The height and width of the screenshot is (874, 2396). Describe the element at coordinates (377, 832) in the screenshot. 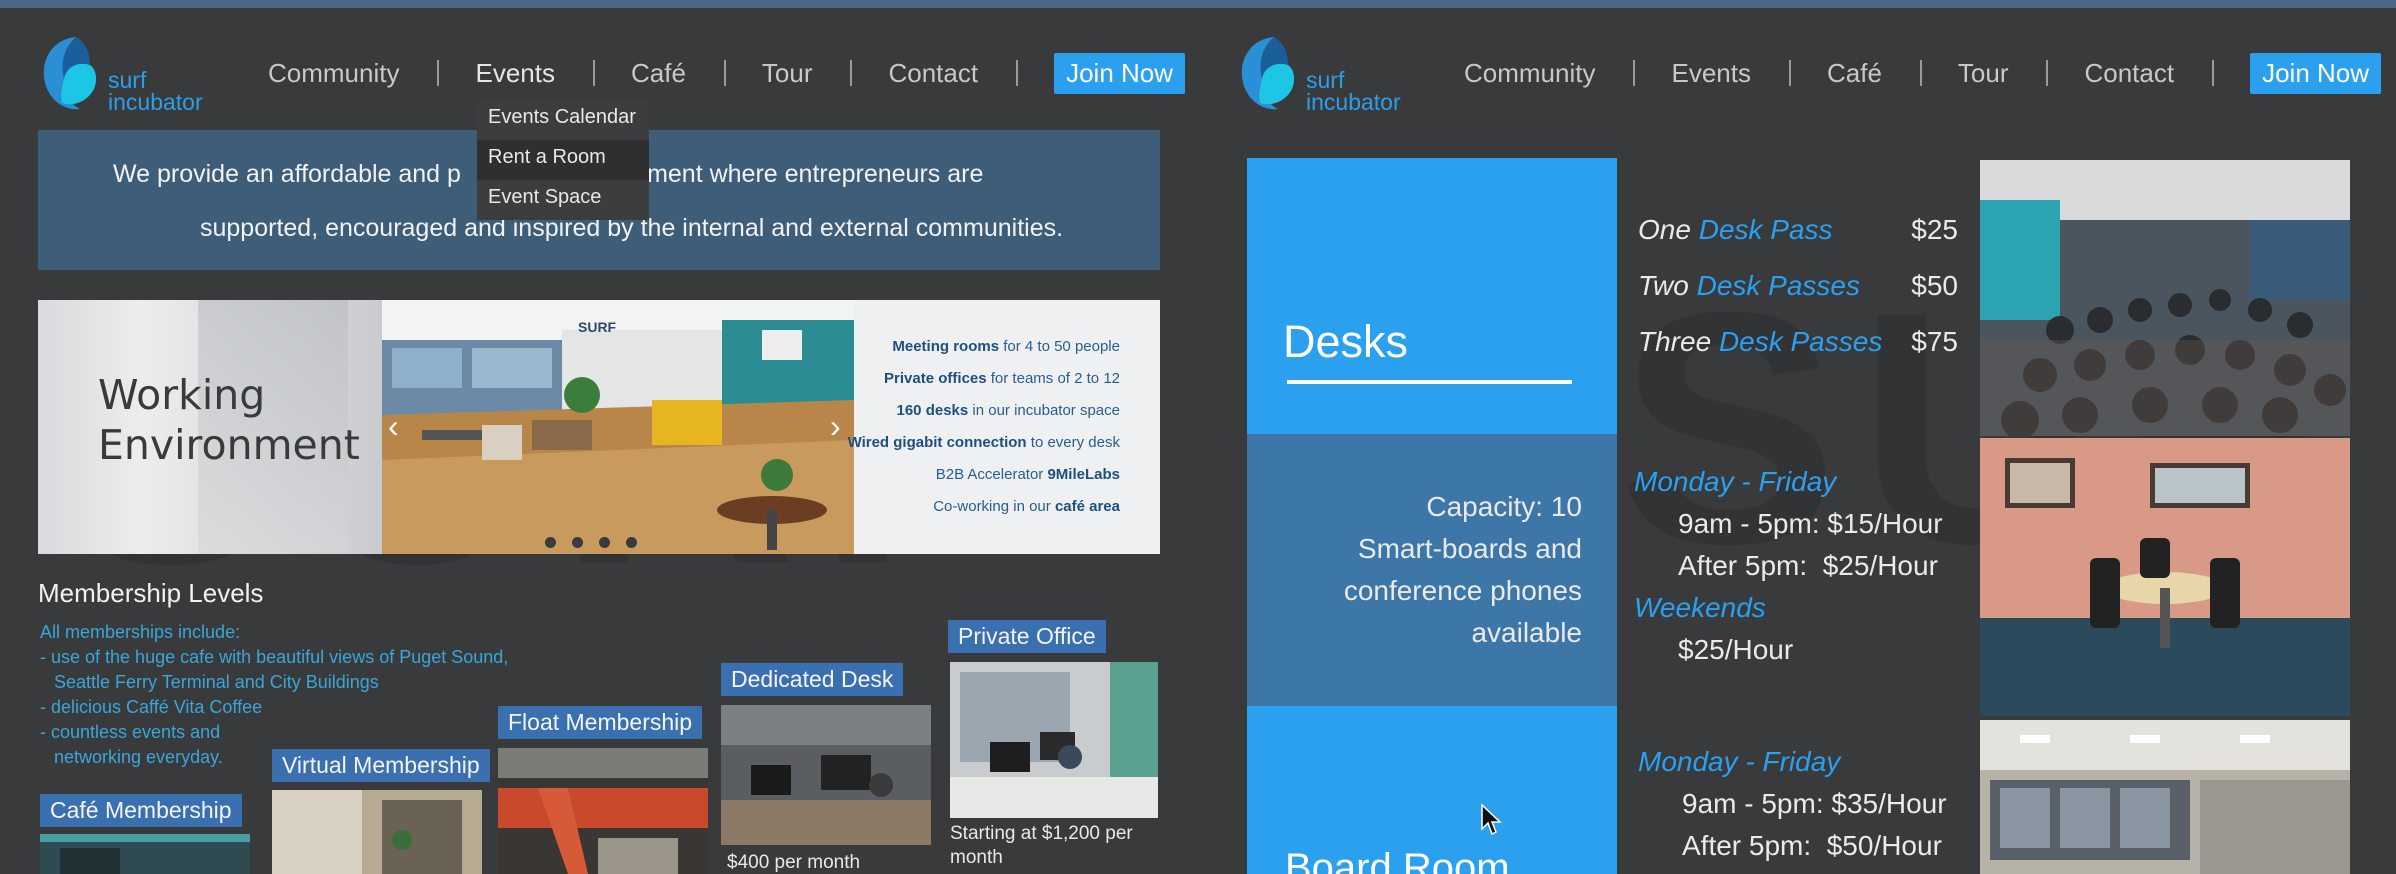

I see `virtual-office-photo` at that location.